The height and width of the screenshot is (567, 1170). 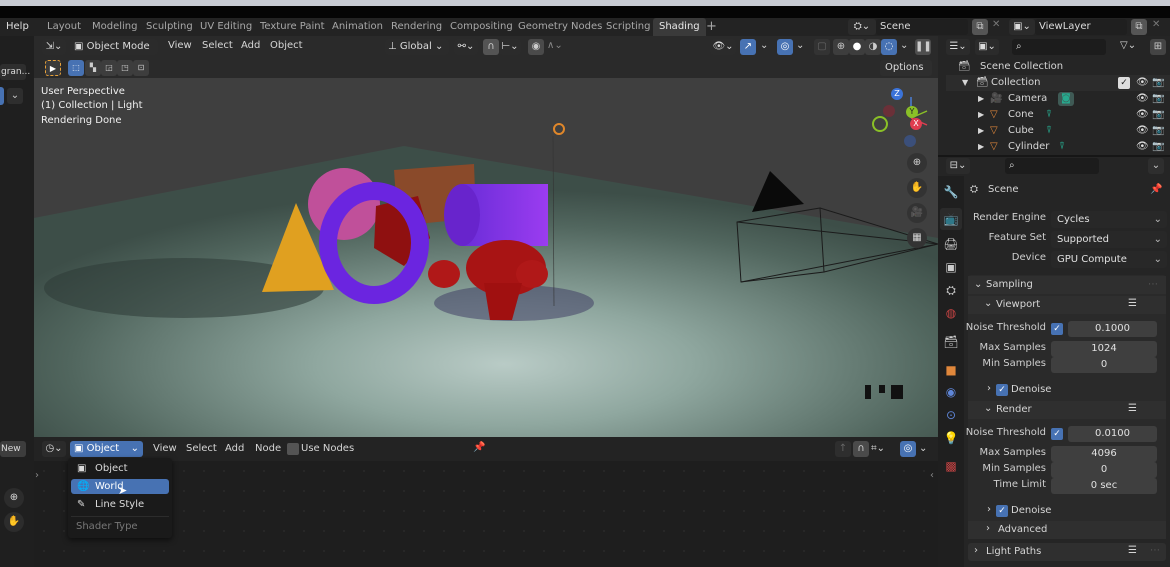 I want to click on outliner-item: ▶ ▽ Cylinder ⍒ 👁 📷, so click(x=1058, y=147).